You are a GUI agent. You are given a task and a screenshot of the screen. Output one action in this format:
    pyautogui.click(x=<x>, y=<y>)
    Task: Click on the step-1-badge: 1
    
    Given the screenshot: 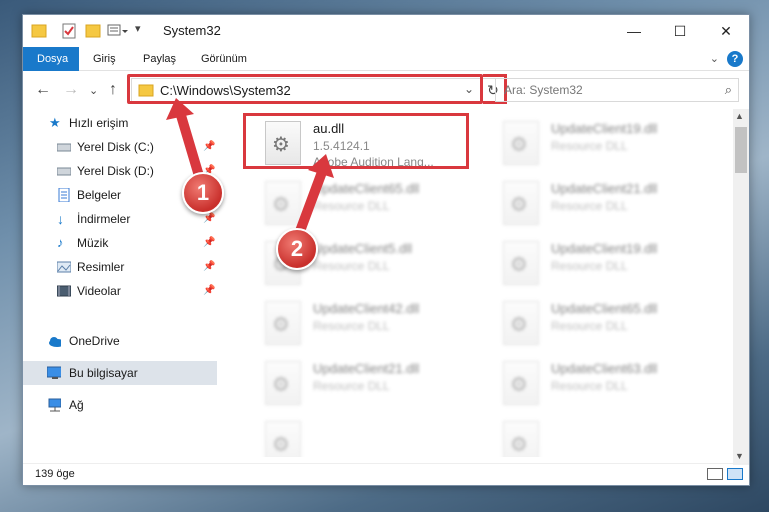 What is the action you would take?
    pyautogui.click(x=203, y=193)
    